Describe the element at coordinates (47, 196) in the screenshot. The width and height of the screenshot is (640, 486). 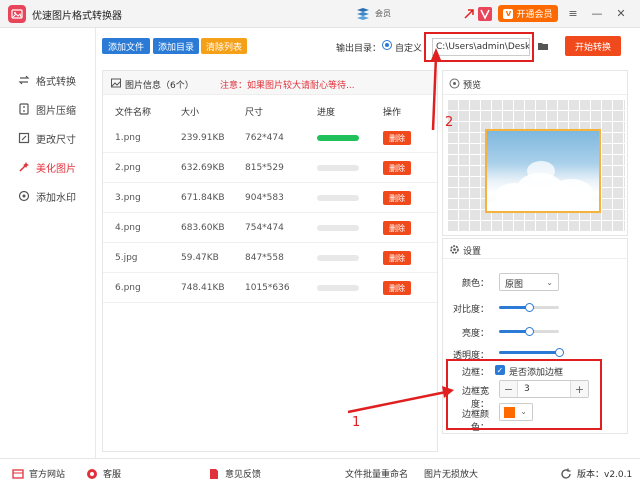
I see `sidebar-item-watermark: 添加水印` at that location.